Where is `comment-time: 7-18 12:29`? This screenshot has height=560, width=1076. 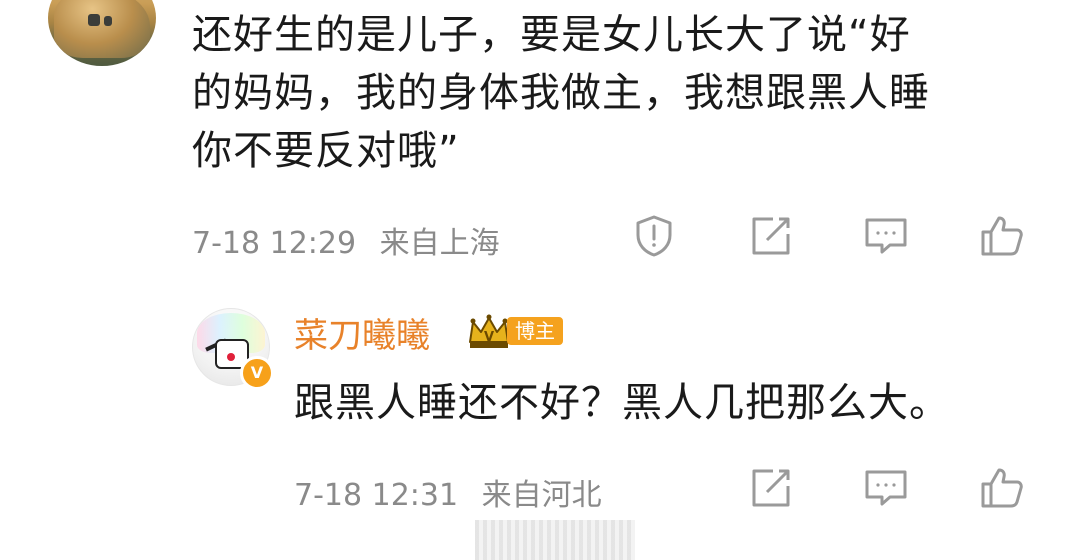
comment-time: 7-18 12:29 is located at coordinates (274, 243).